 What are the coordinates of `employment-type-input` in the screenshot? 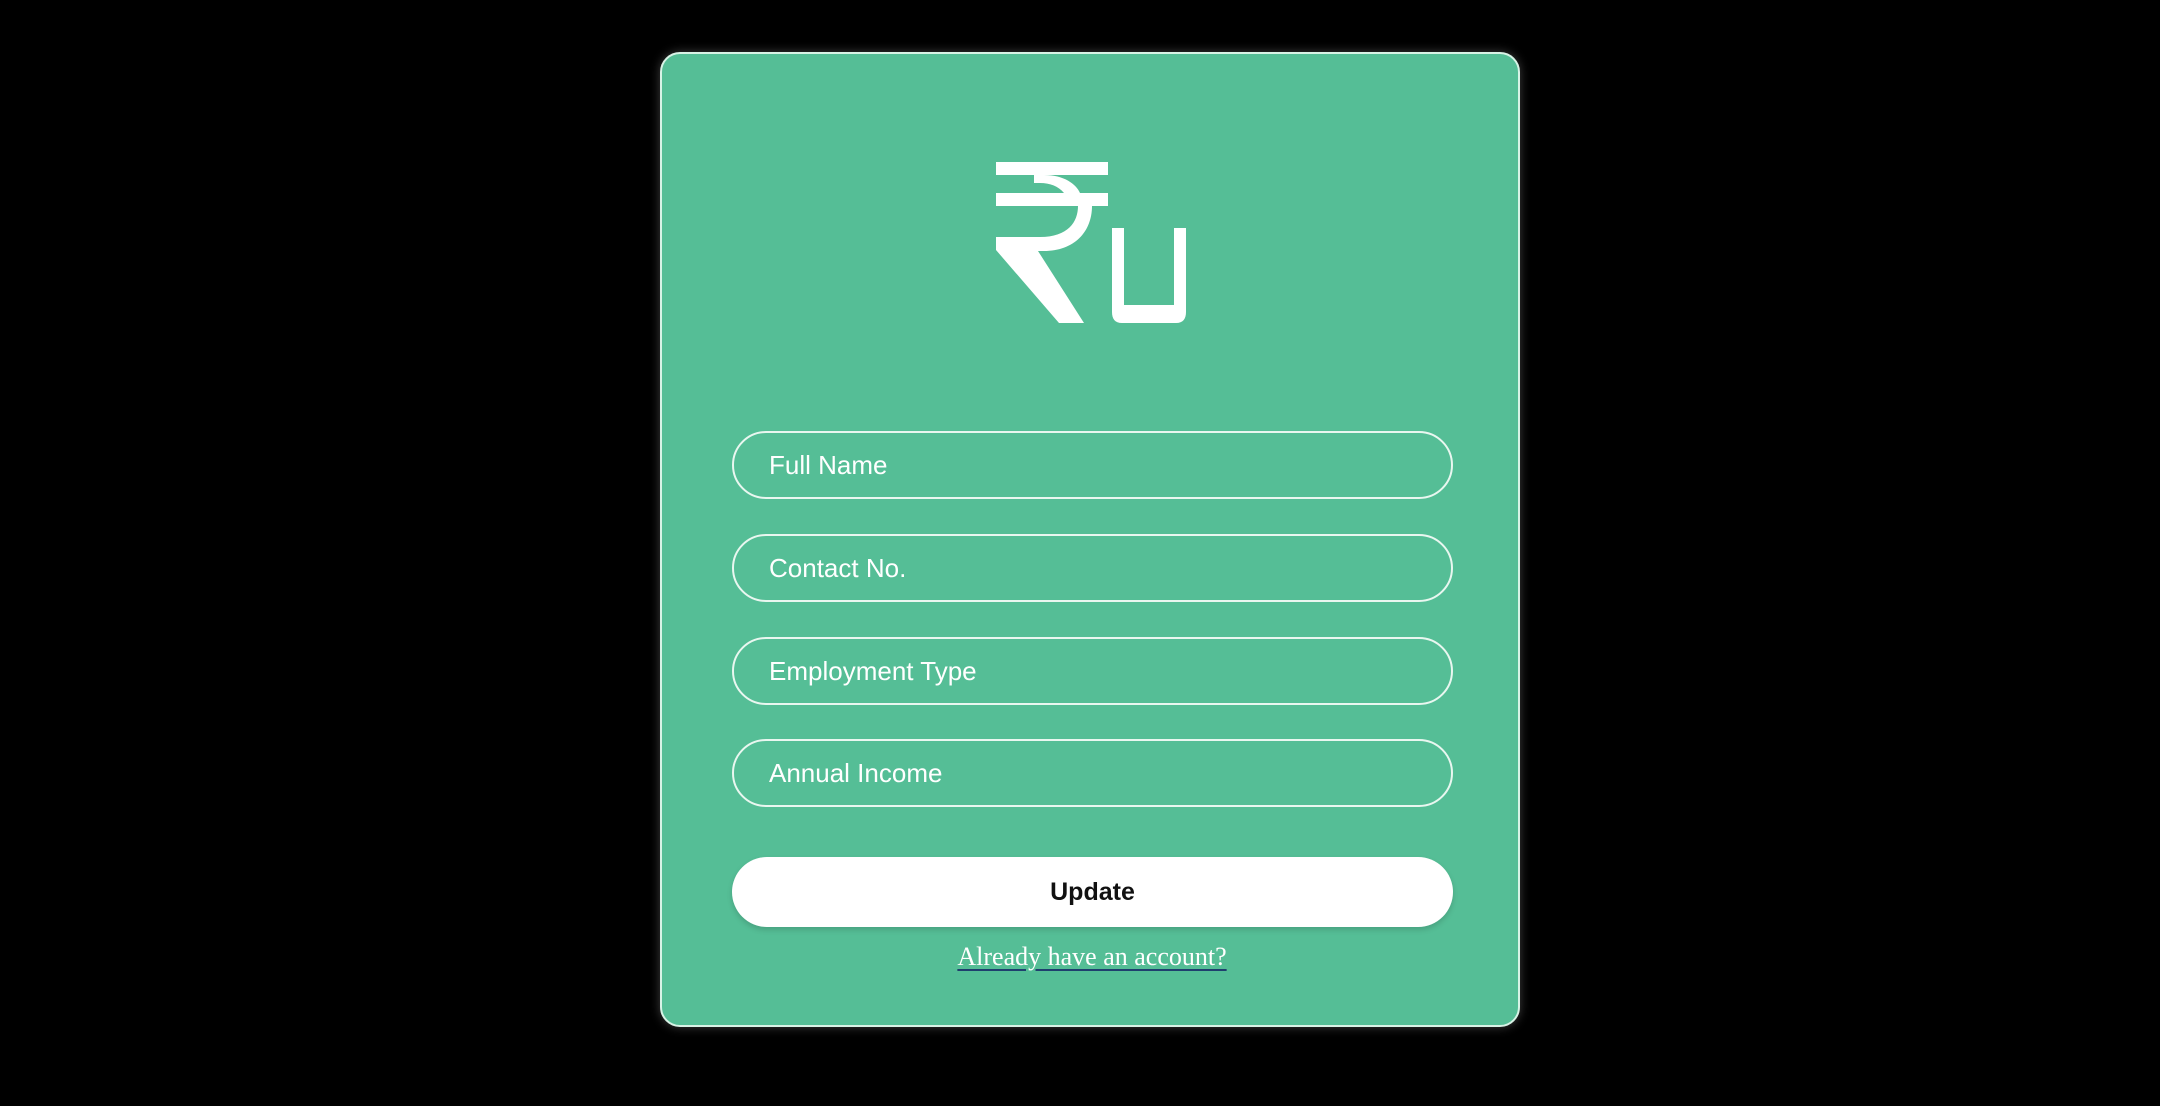 It's located at (1092, 671).